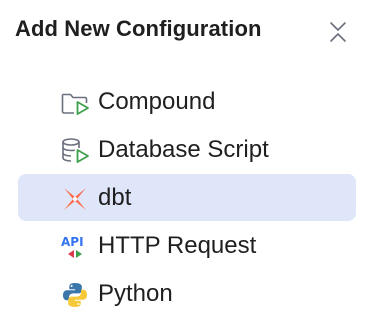  What do you see at coordinates (157, 101) in the screenshot?
I see `item-label: Compound` at bounding box center [157, 101].